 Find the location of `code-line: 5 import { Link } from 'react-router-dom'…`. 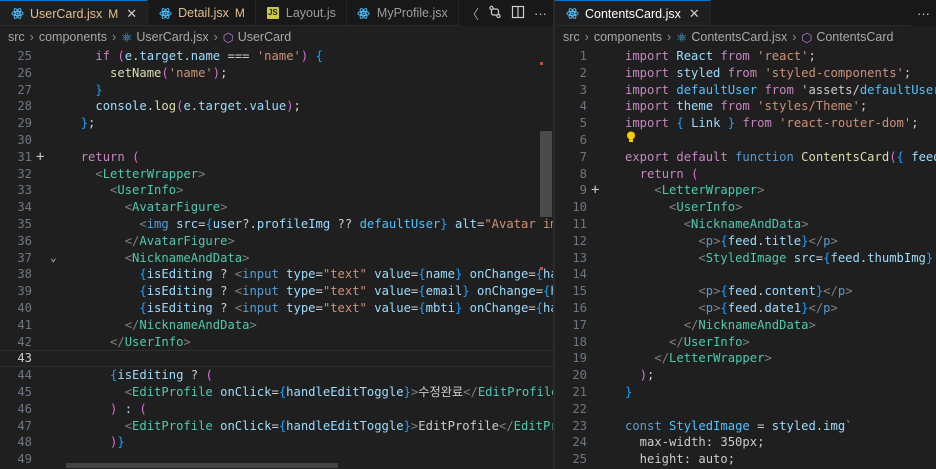

code-line: 5 import { Link } from 'react-router-dom'… is located at coordinates (745, 123).